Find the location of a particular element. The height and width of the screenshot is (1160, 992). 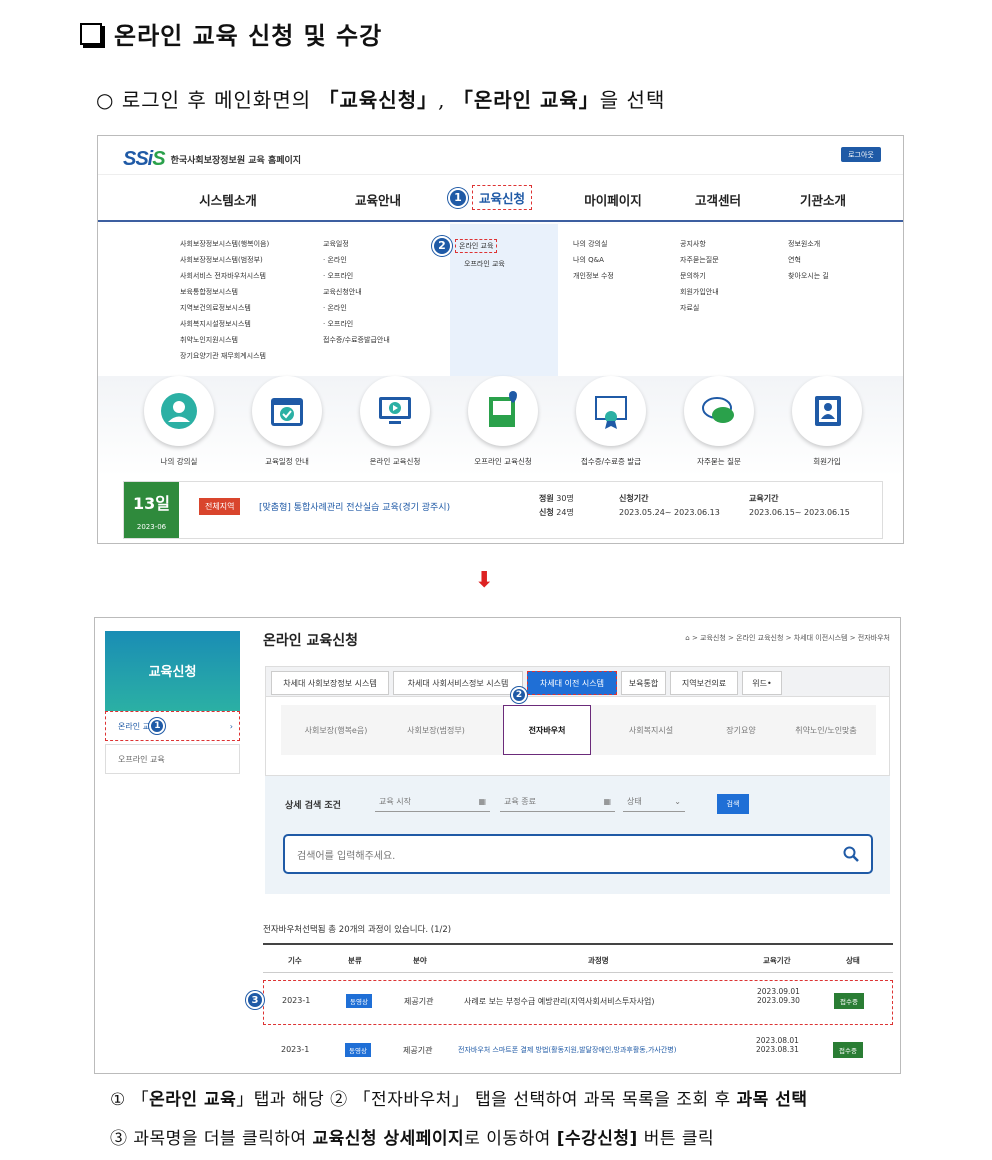

menu-item: 문의하기 is located at coordinates (699, 276).